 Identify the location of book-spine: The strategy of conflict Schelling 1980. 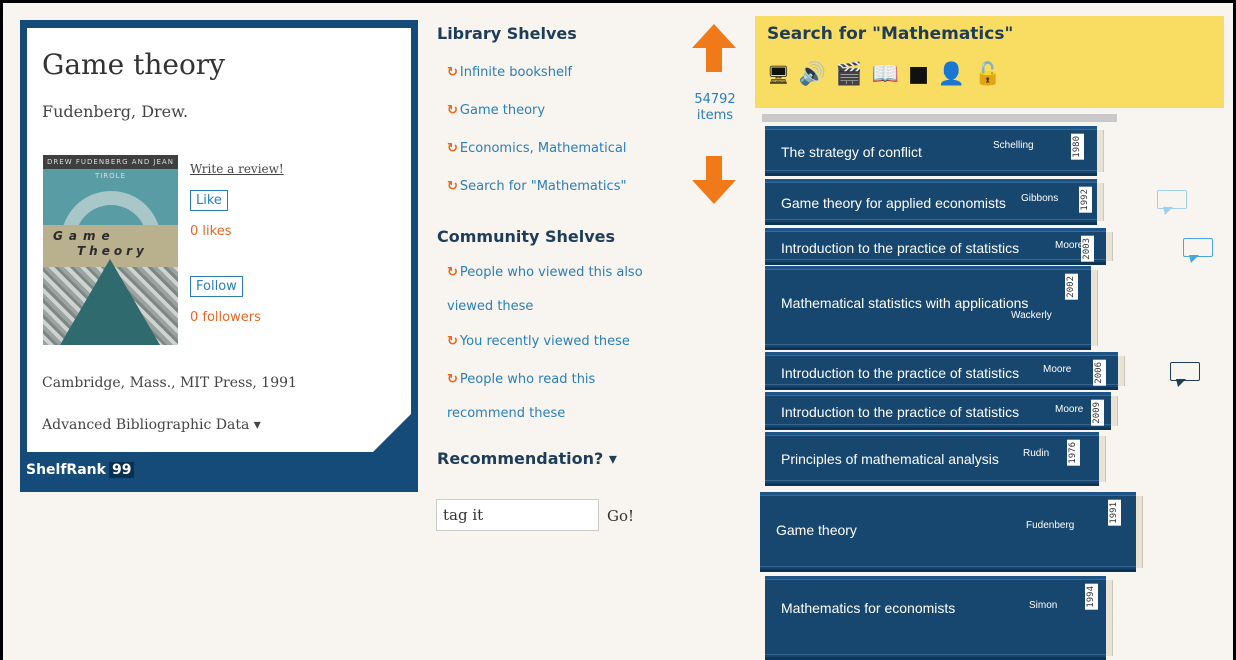
(931, 151).